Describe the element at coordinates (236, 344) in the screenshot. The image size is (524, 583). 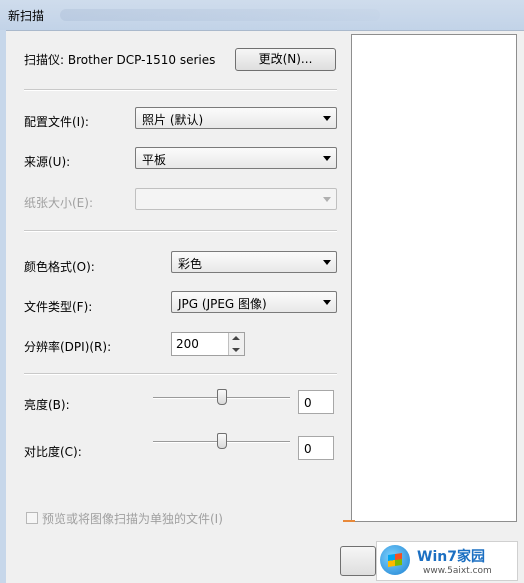
I see `spinner-buttons` at that location.